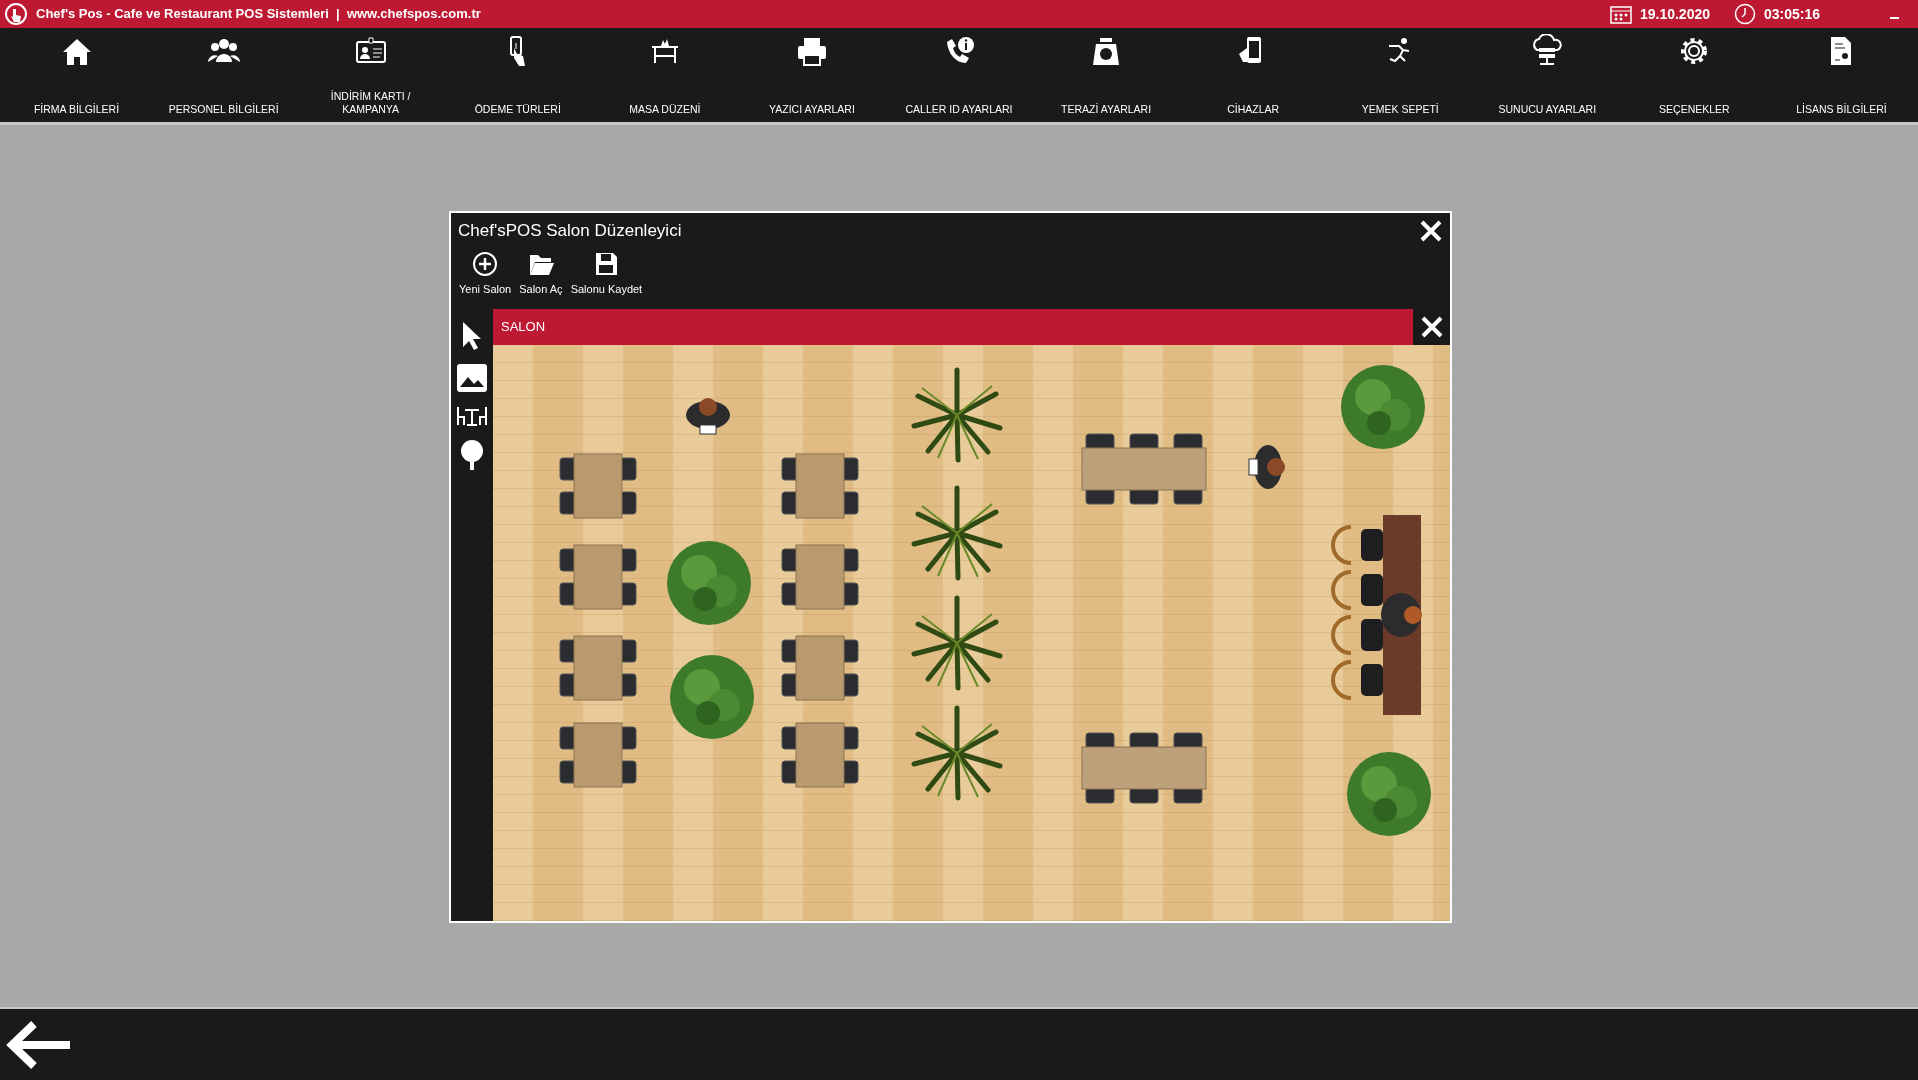 The height and width of the screenshot is (1080, 1918). Describe the element at coordinates (77, 75) in the screenshot. I see `nav-button: FİRMA BİLGİLERİ` at that location.